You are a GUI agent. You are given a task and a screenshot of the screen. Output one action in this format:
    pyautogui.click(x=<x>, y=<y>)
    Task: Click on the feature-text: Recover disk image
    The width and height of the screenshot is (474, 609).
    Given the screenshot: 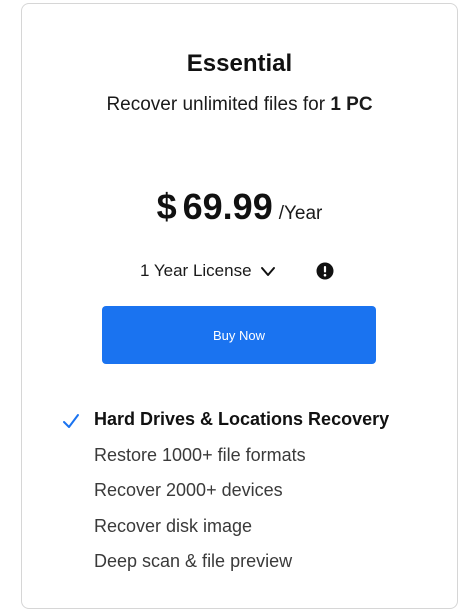 What is the action you would take?
    pyautogui.click(x=173, y=525)
    